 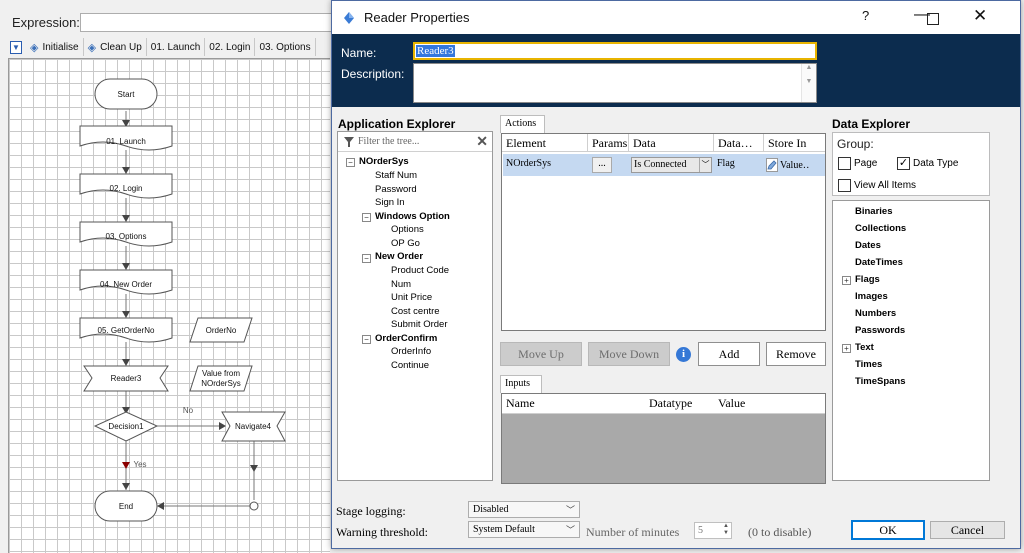 I want to click on column-header-name: Name, so click(x=520, y=403).